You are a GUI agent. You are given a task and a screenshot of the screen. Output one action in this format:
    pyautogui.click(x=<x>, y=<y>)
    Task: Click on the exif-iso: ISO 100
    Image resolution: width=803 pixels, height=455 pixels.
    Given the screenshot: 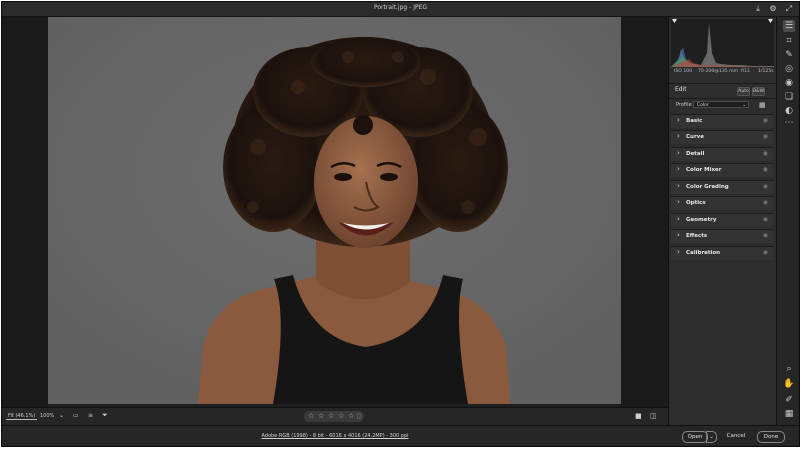 What is the action you would take?
    pyautogui.click(x=683, y=71)
    